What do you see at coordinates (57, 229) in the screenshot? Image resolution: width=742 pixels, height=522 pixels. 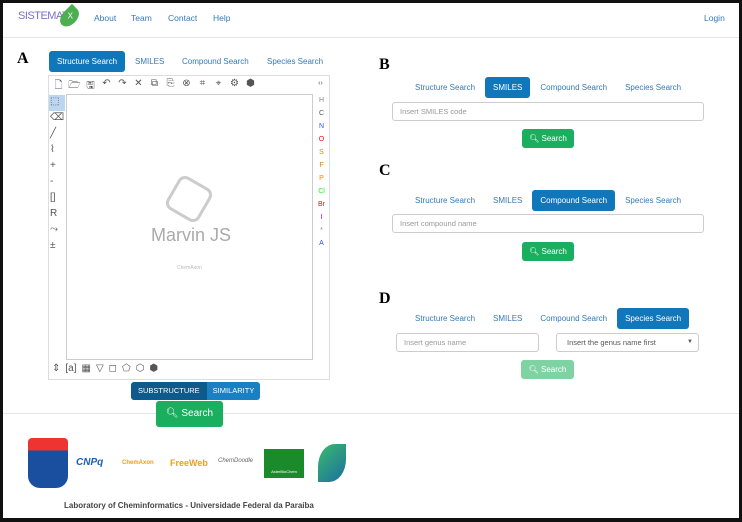 I see `reaction-icon: ⤳` at bounding box center [57, 229].